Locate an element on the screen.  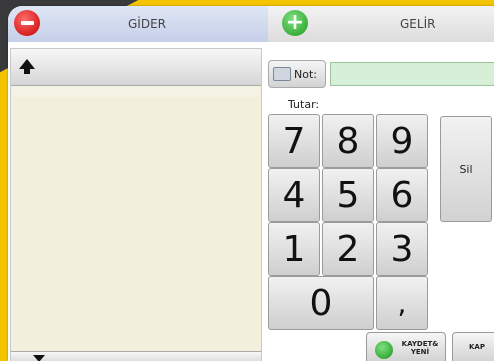
close-button-label: KAP is located at coordinates (477, 347).